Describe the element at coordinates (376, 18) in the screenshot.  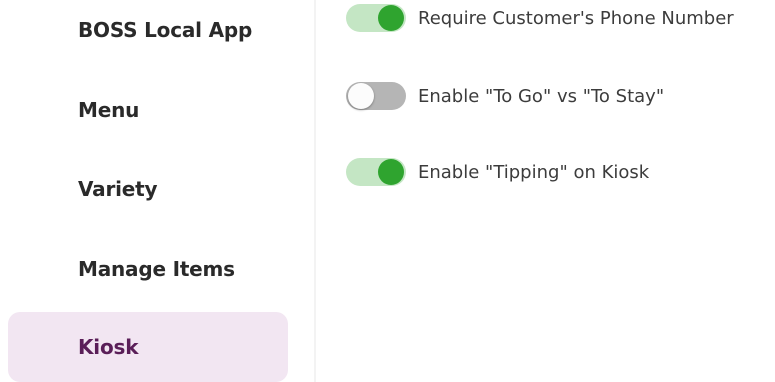
I see `require-phone-toggle` at that location.